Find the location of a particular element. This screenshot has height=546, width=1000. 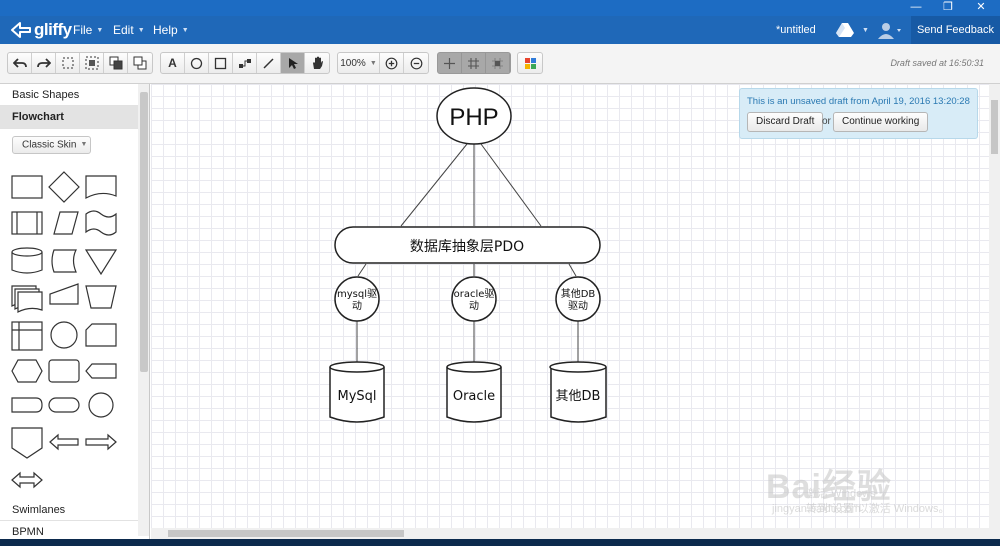

sidebar-scrollbar is located at coordinates (143, 310).